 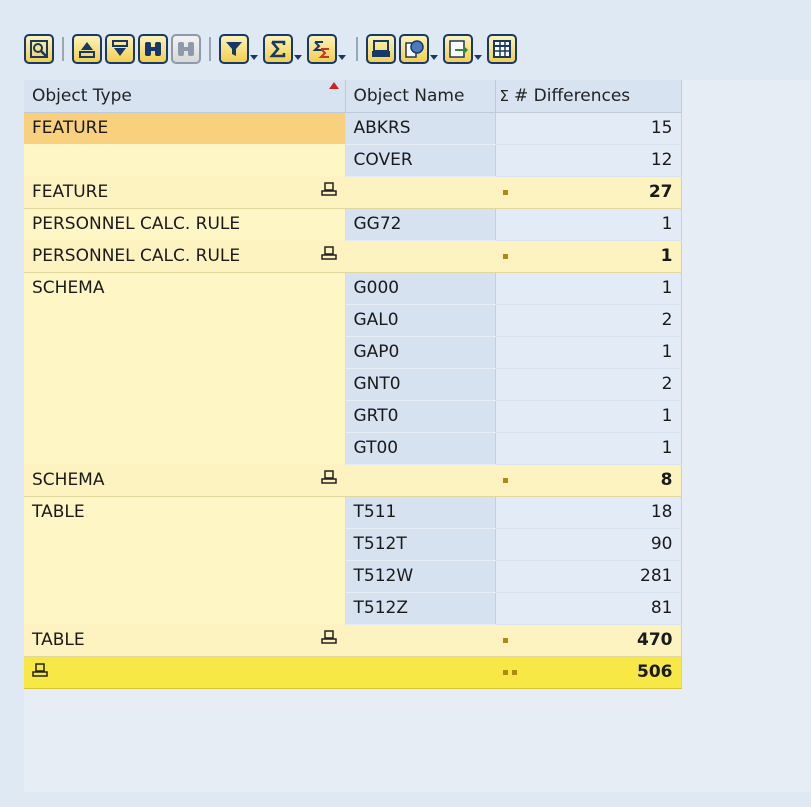 What do you see at coordinates (234, 49) in the screenshot?
I see `set-filter-button` at bounding box center [234, 49].